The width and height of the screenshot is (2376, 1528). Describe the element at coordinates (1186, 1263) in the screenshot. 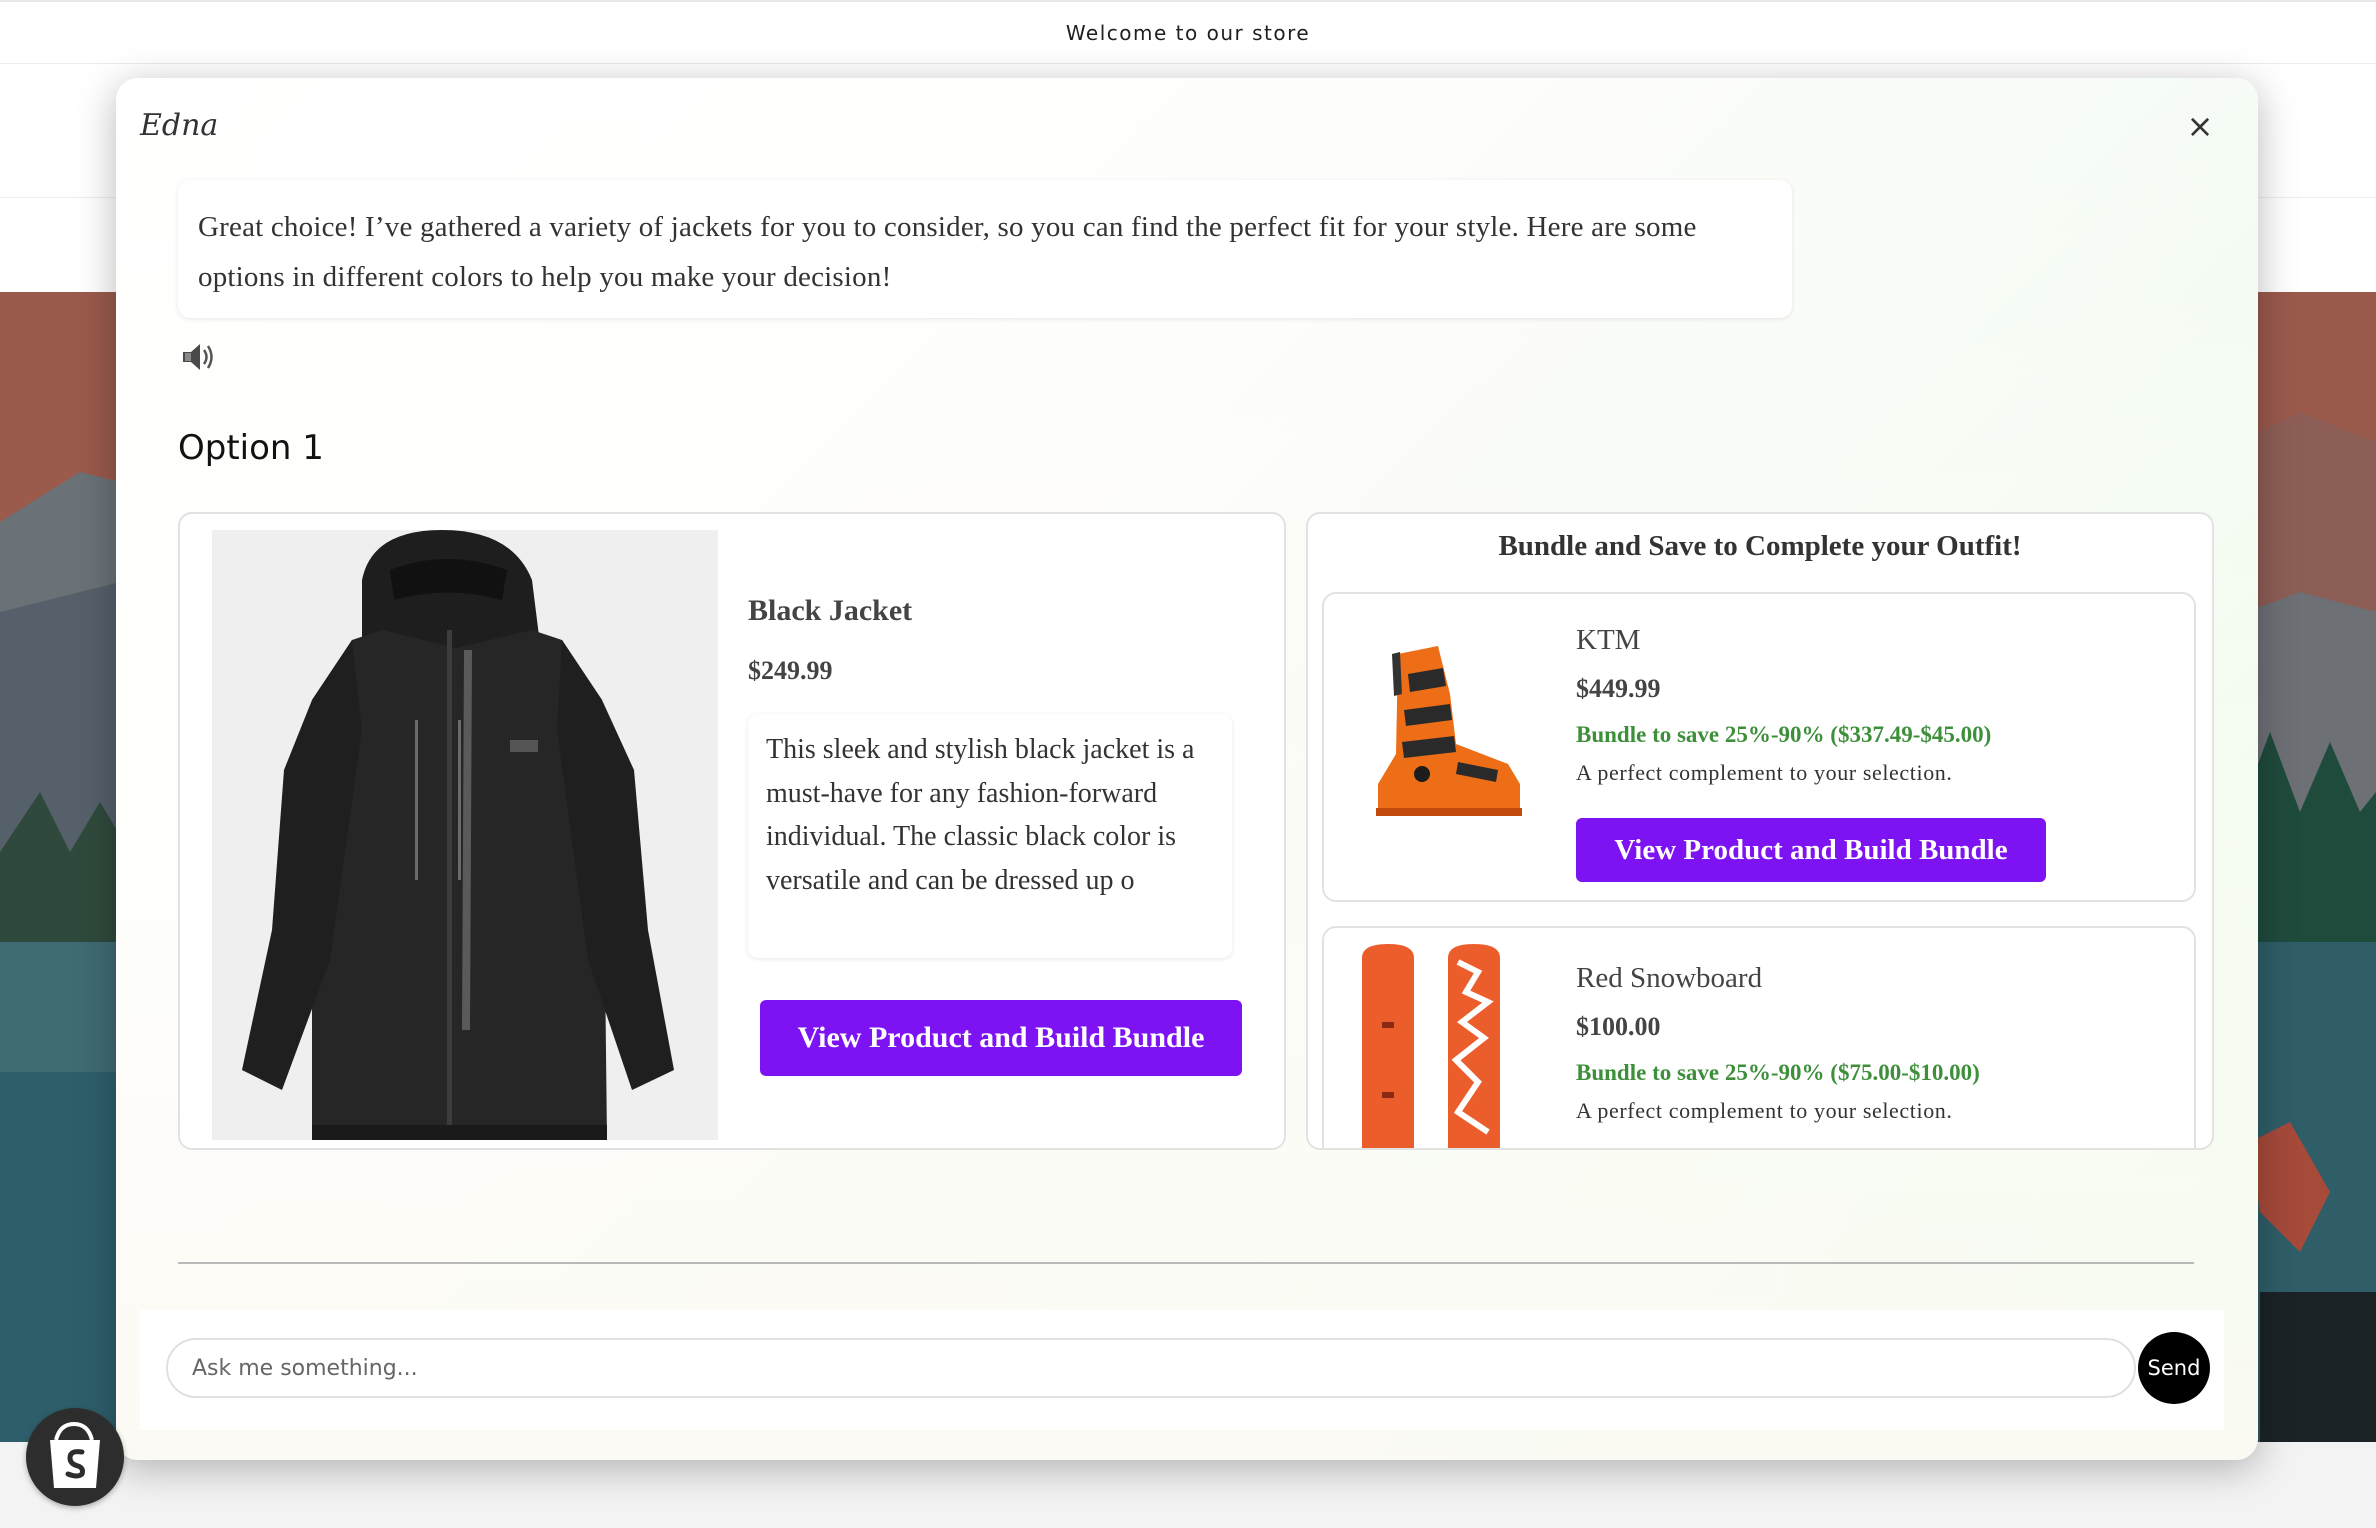

I see `divider` at that location.